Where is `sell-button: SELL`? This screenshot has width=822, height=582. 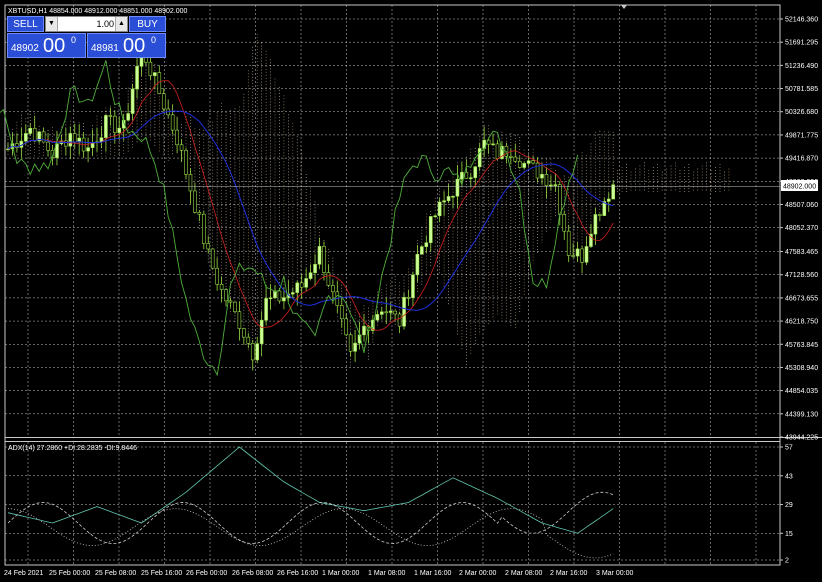 sell-button: SELL is located at coordinates (25, 24).